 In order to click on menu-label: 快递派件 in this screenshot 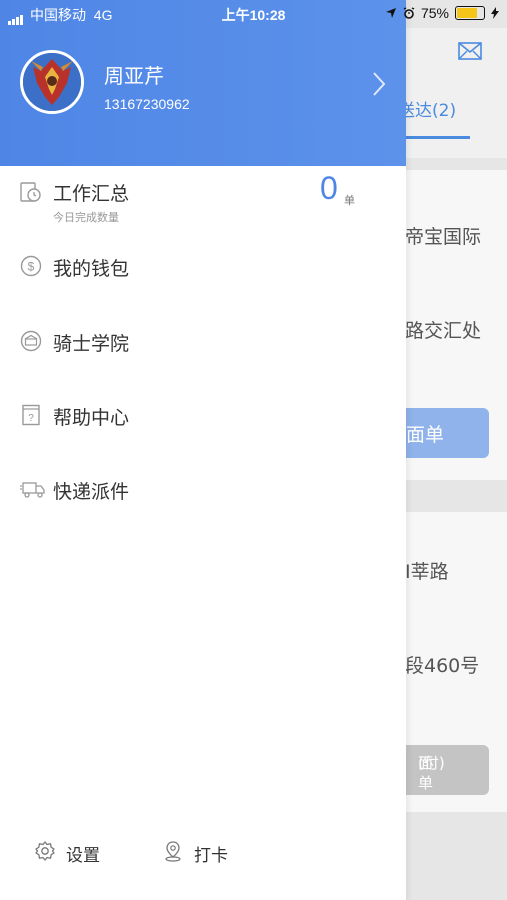, I will do `click(91, 492)`.